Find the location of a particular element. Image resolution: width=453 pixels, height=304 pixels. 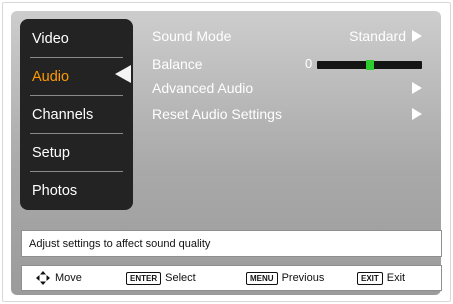

exit-label: Exit is located at coordinates (396, 278).